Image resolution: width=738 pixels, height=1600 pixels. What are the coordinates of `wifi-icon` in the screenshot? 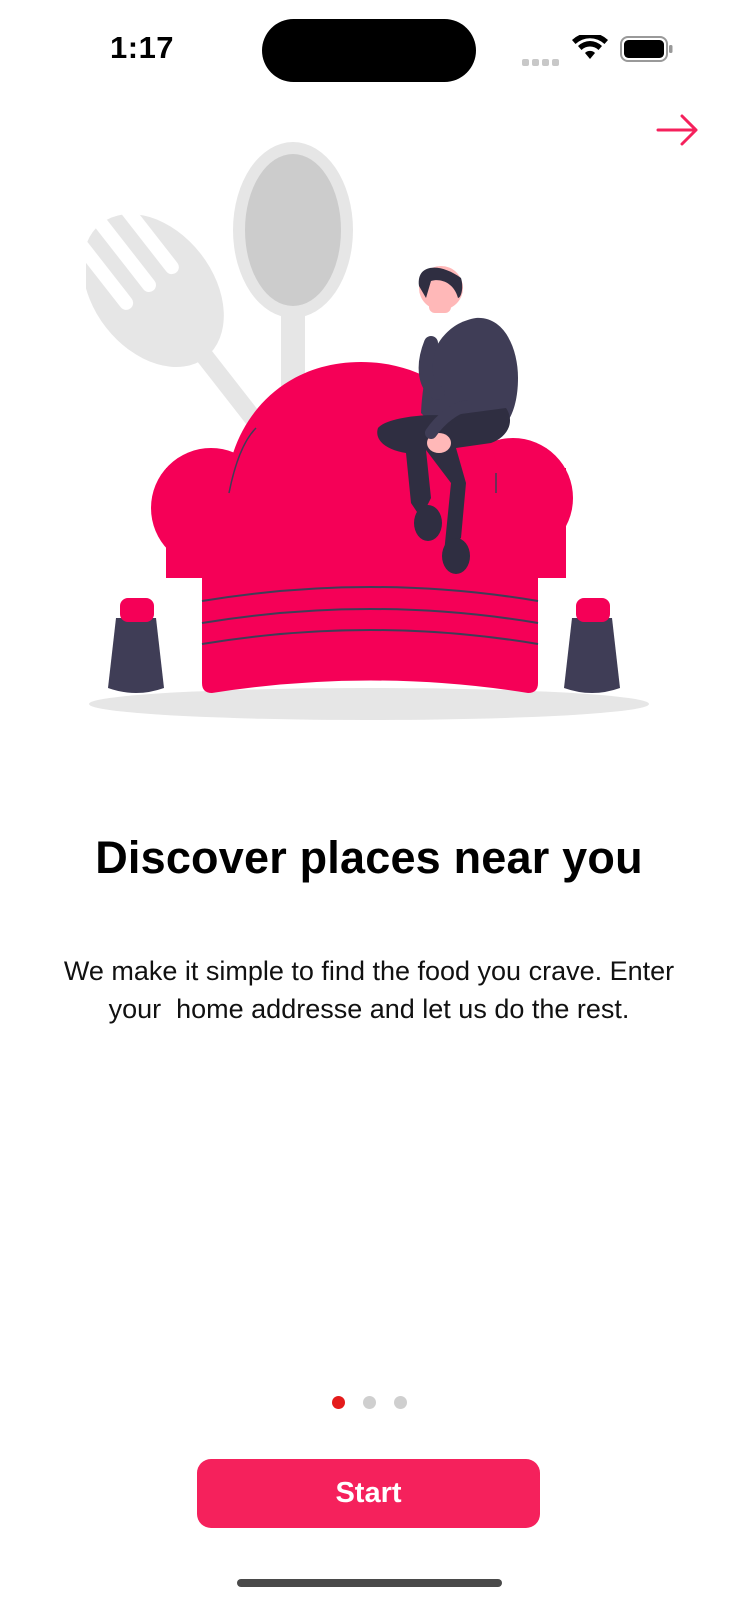 It's located at (590, 47).